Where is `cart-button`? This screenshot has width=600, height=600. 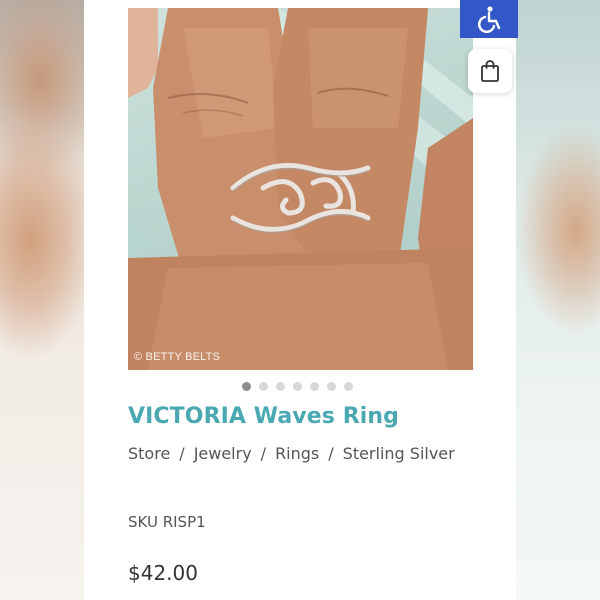 cart-button is located at coordinates (490, 71).